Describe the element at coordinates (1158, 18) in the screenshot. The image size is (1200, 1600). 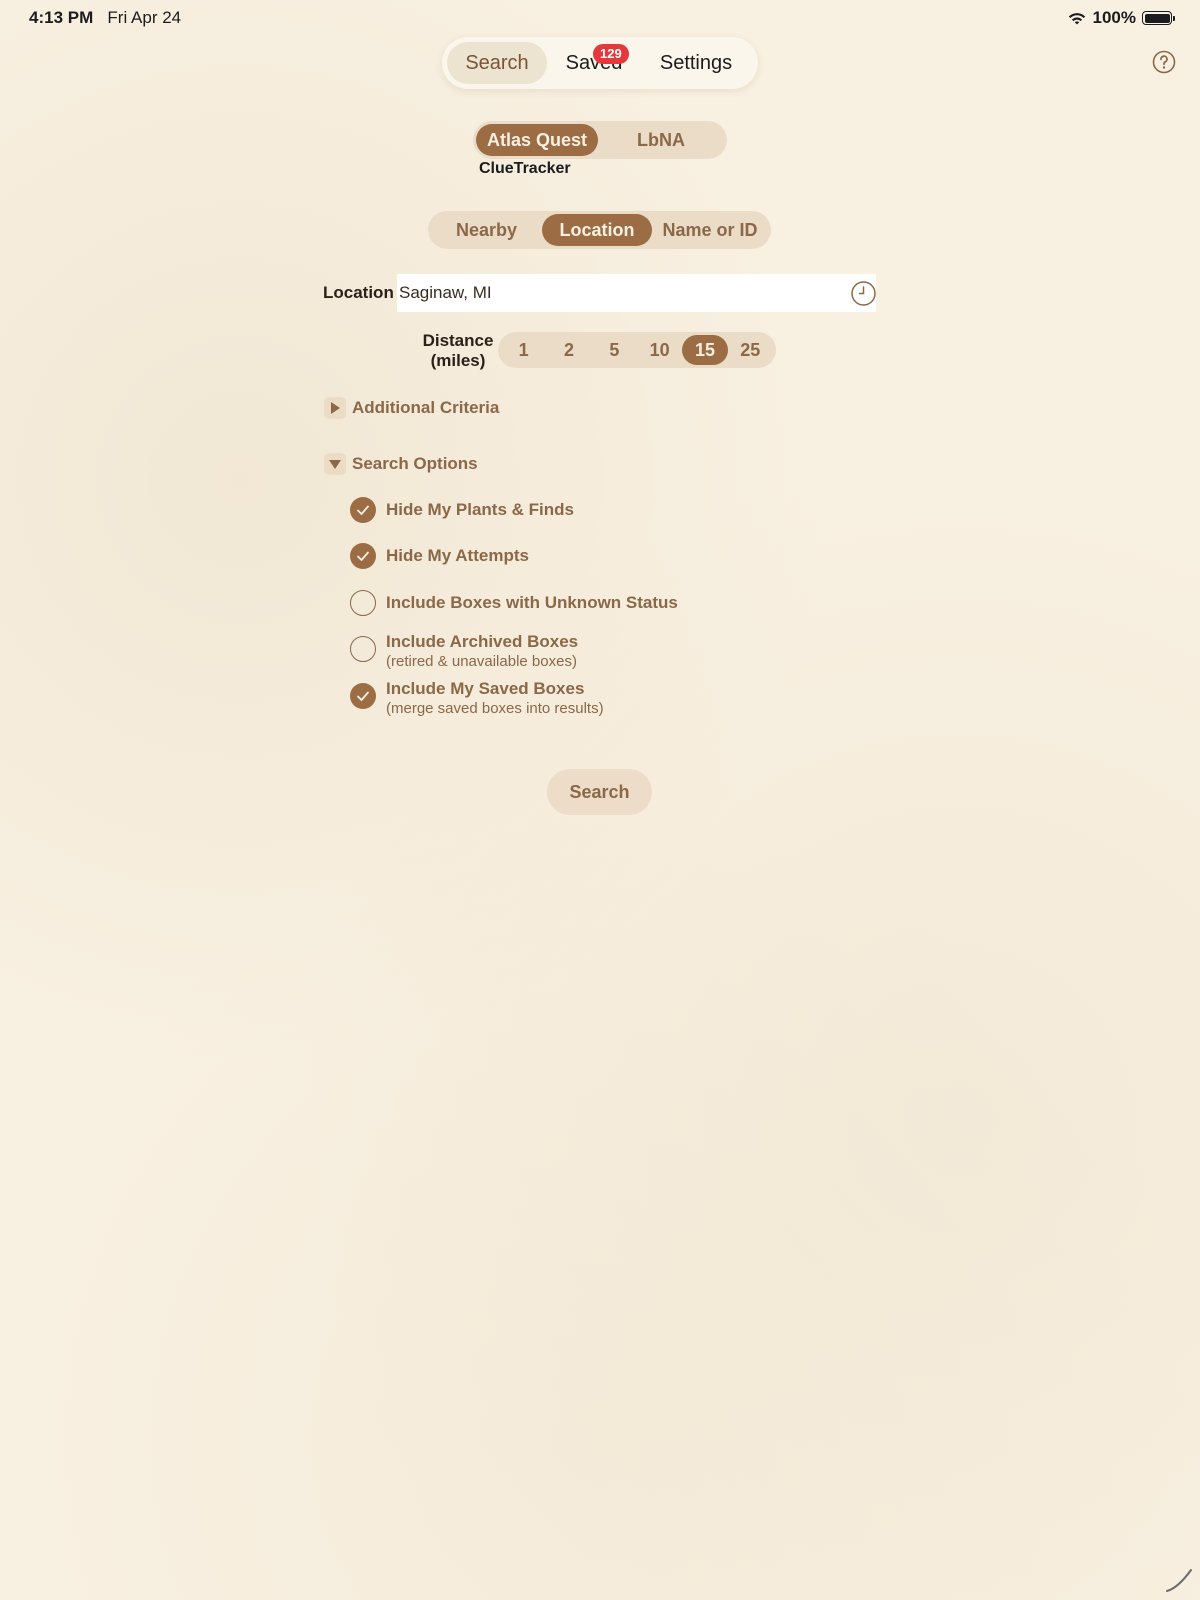
I see `battery-icon` at that location.